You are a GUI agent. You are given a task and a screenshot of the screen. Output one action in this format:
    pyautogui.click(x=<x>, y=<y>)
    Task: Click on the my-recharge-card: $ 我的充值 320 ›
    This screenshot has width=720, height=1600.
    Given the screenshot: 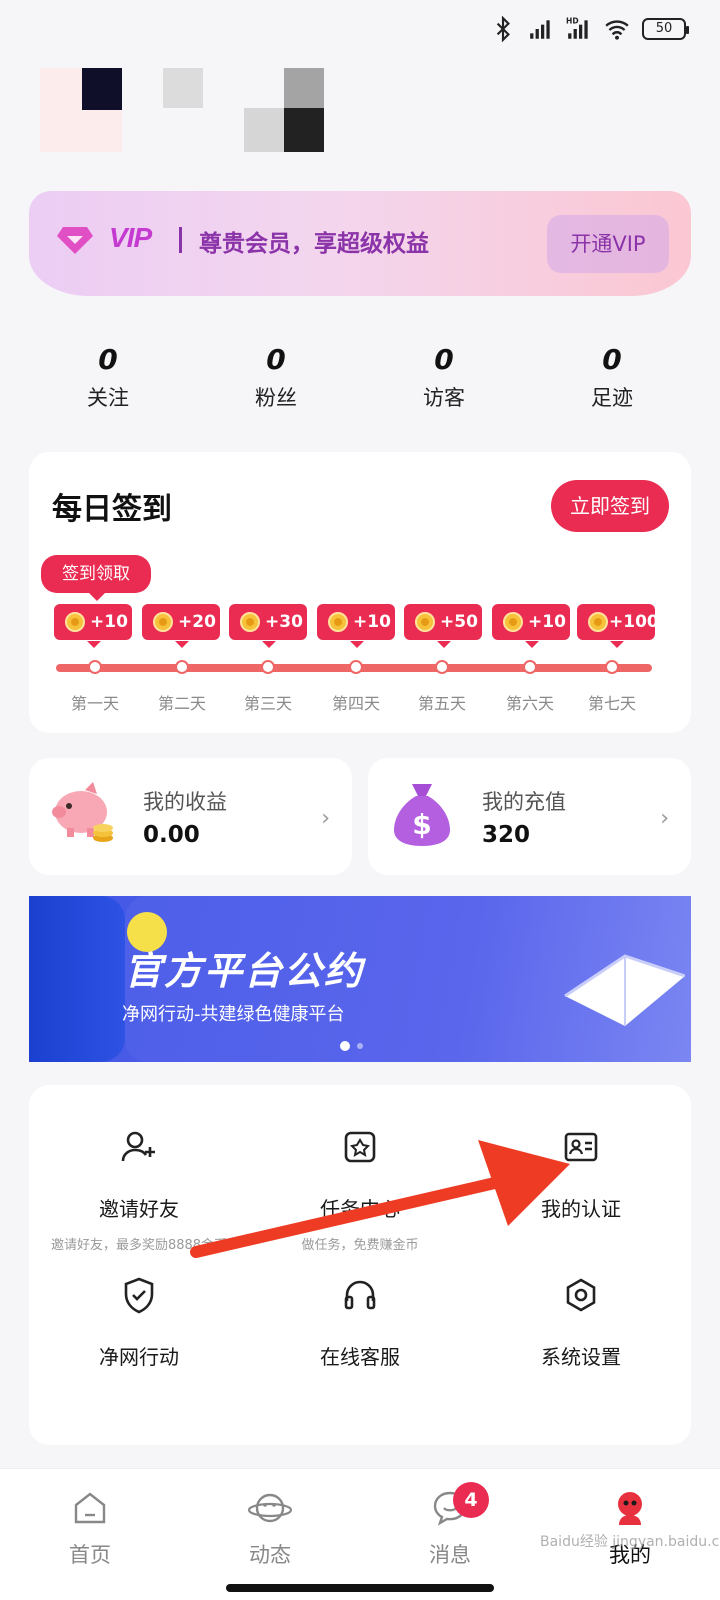 What is the action you would take?
    pyautogui.click(x=529, y=816)
    